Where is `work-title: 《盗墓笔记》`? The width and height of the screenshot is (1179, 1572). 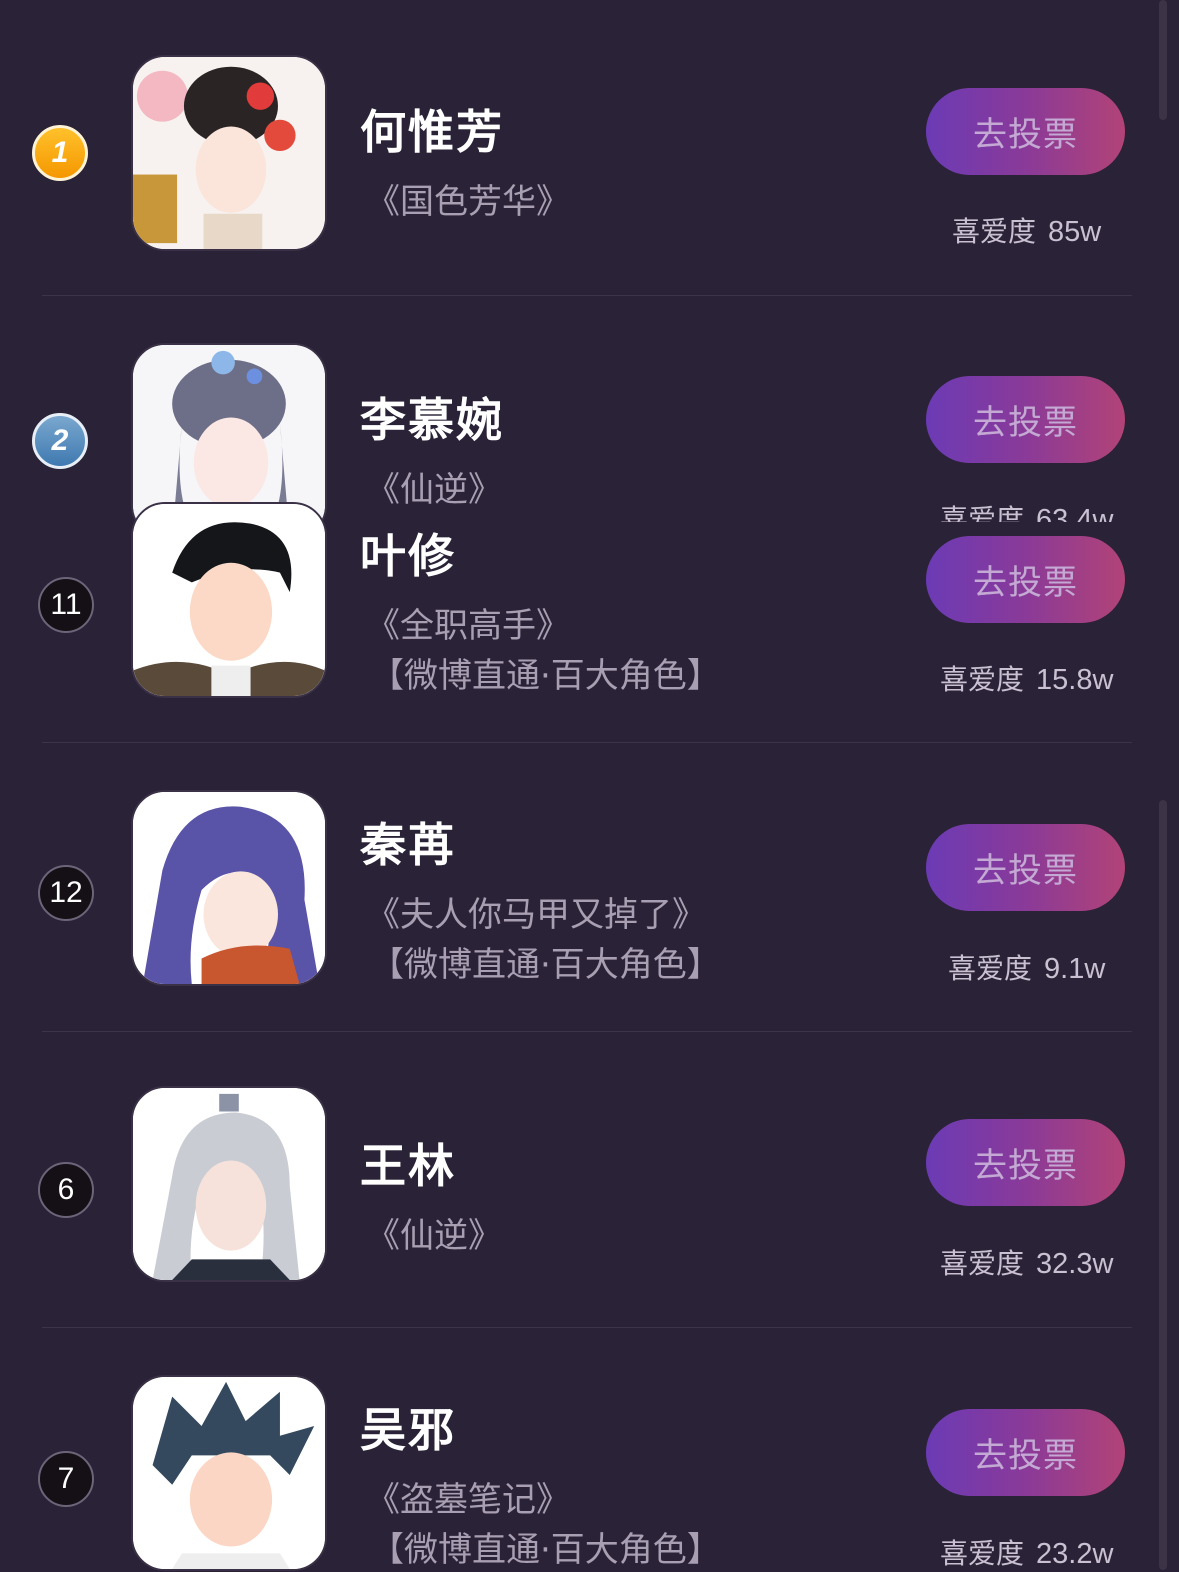 work-title: 《盗墓笔记》 is located at coordinates (468, 1500).